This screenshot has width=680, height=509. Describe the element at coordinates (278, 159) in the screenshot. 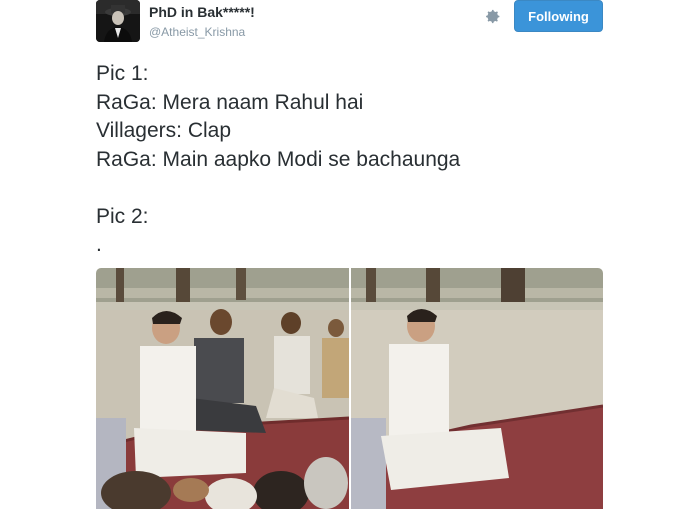

I see `tweet-line: RaGa: Main aapko Modi se bachaunga` at that location.